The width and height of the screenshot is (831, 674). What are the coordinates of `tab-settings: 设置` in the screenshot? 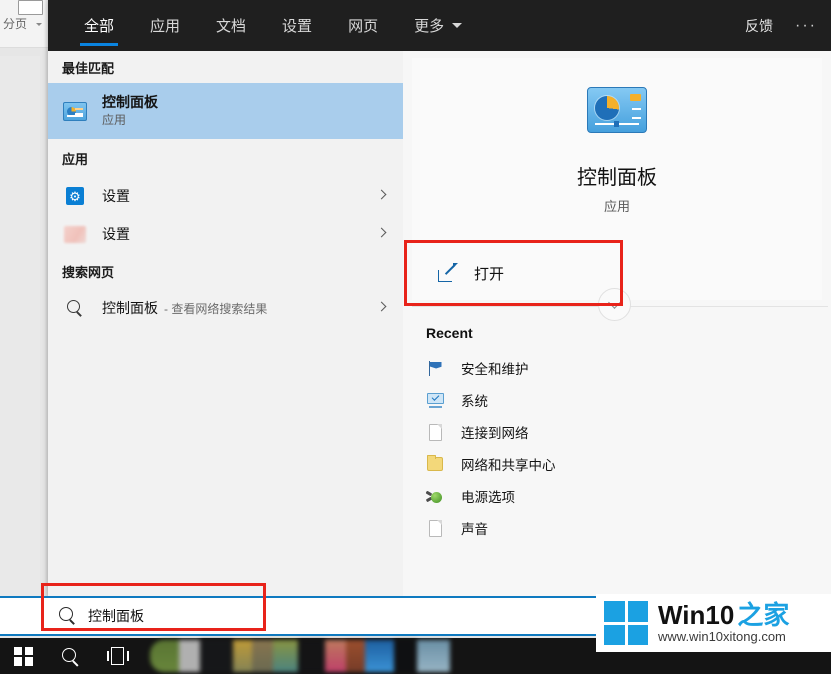 It's located at (297, 25).